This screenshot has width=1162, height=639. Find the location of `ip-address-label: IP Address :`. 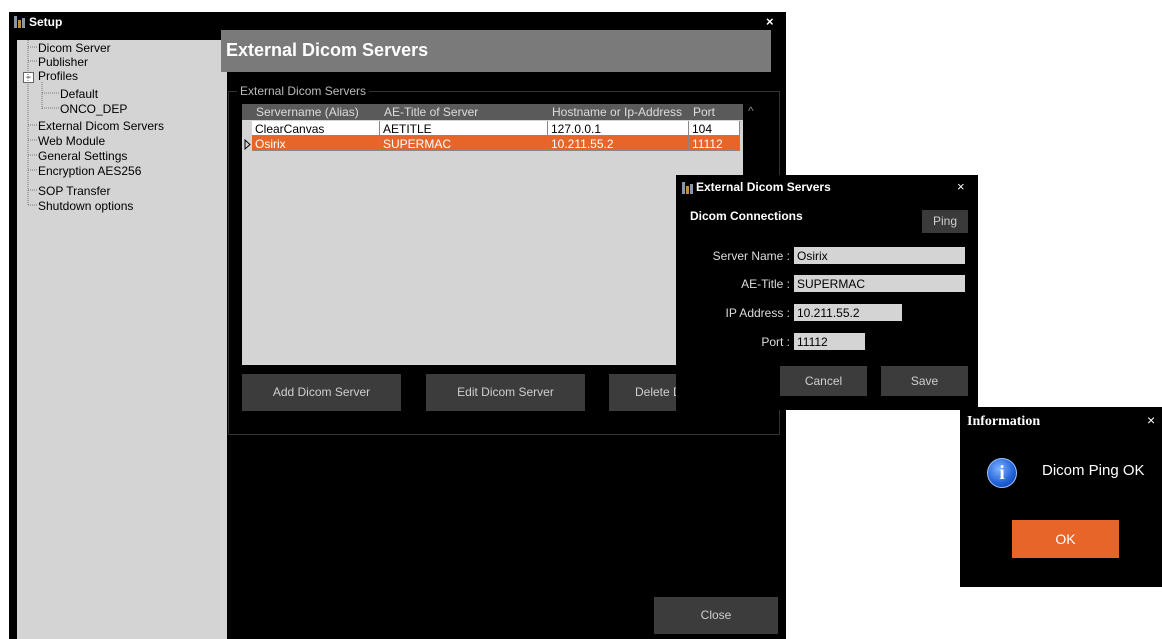

ip-address-label: IP Address : is located at coordinates (757, 313).